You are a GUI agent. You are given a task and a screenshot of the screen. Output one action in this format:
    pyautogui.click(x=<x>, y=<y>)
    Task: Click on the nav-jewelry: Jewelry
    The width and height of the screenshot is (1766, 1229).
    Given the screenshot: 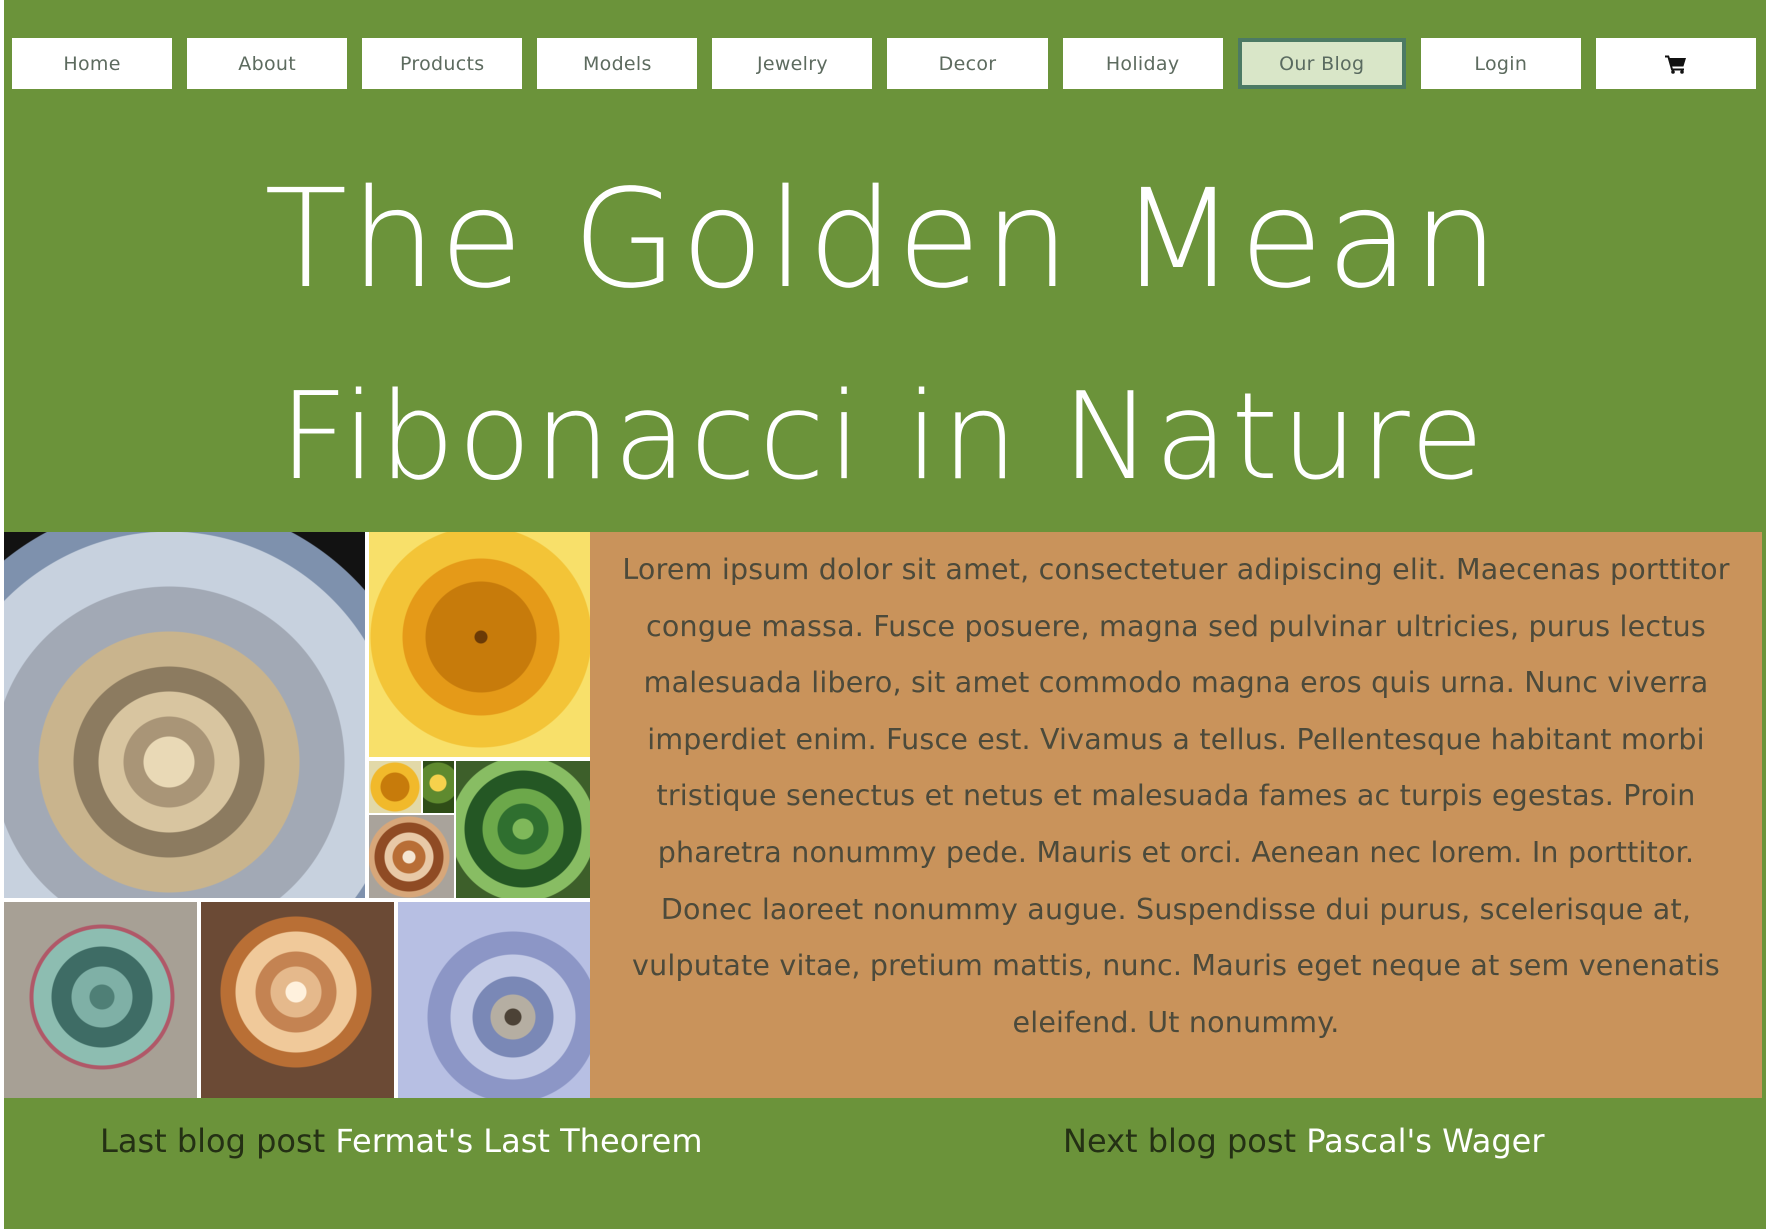 What is the action you would take?
    pyautogui.click(x=792, y=63)
    